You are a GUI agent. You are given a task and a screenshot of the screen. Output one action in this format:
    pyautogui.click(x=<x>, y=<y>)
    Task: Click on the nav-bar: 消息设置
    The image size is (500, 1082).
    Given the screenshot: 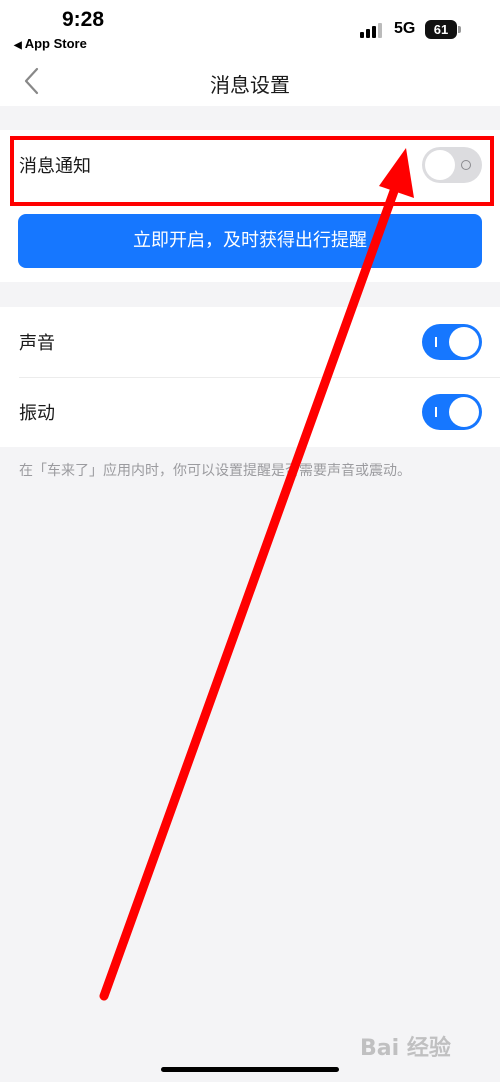 What is the action you would take?
    pyautogui.click(x=250, y=81)
    